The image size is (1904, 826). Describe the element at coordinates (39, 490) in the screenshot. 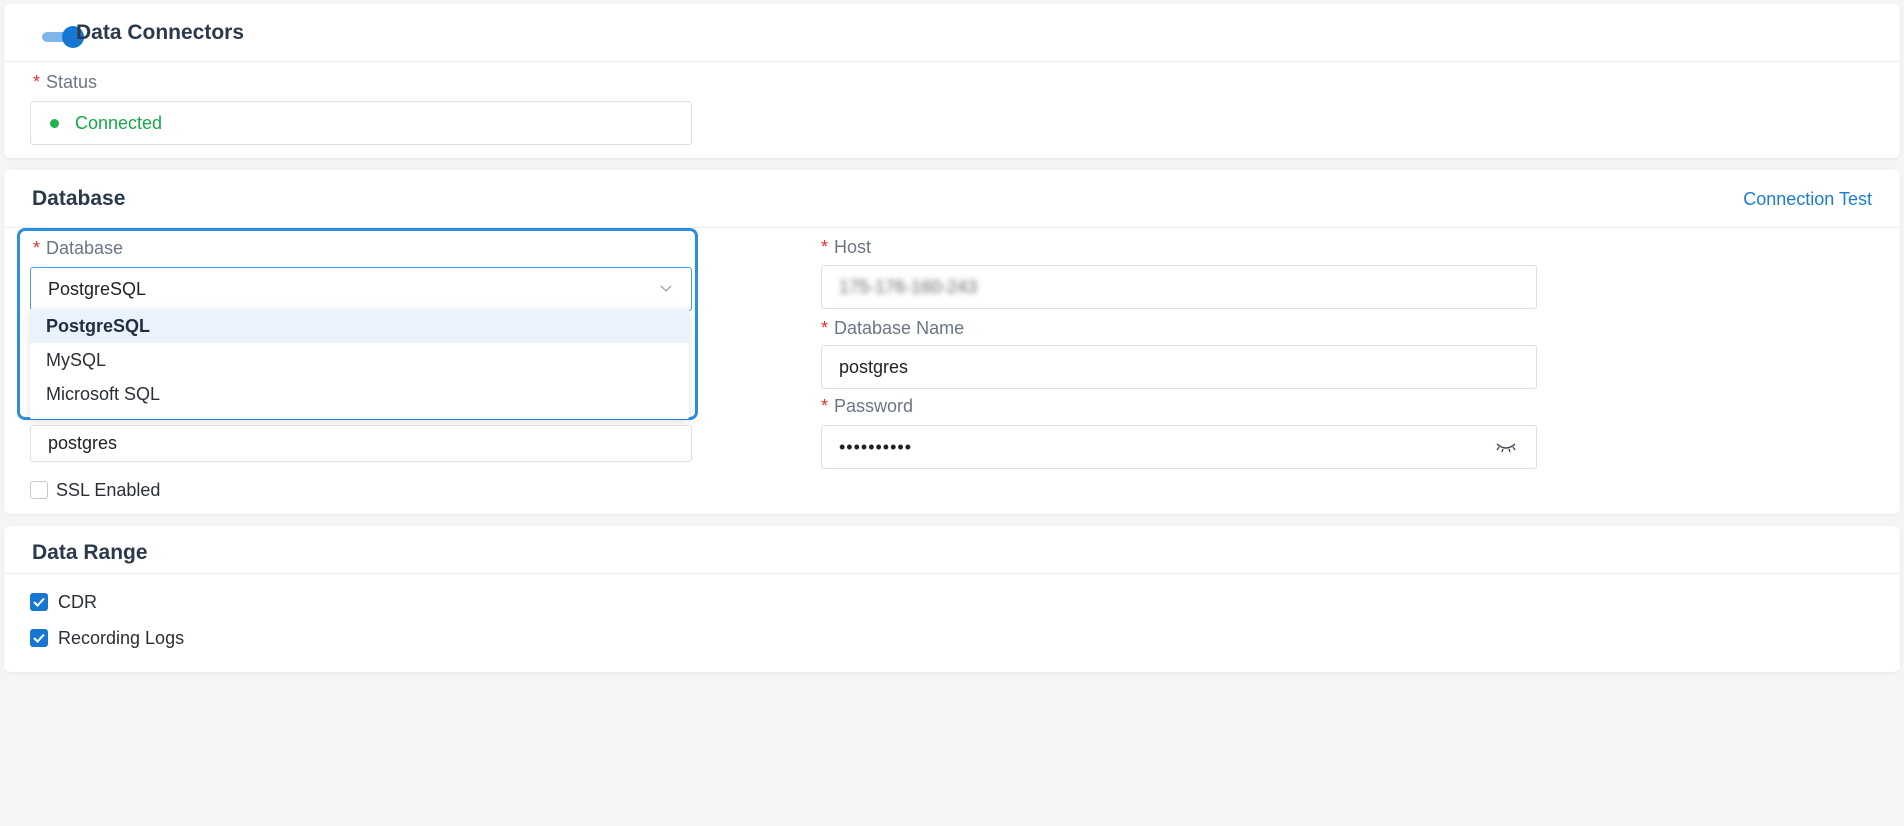

I see `ssl-checkbox` at that location.